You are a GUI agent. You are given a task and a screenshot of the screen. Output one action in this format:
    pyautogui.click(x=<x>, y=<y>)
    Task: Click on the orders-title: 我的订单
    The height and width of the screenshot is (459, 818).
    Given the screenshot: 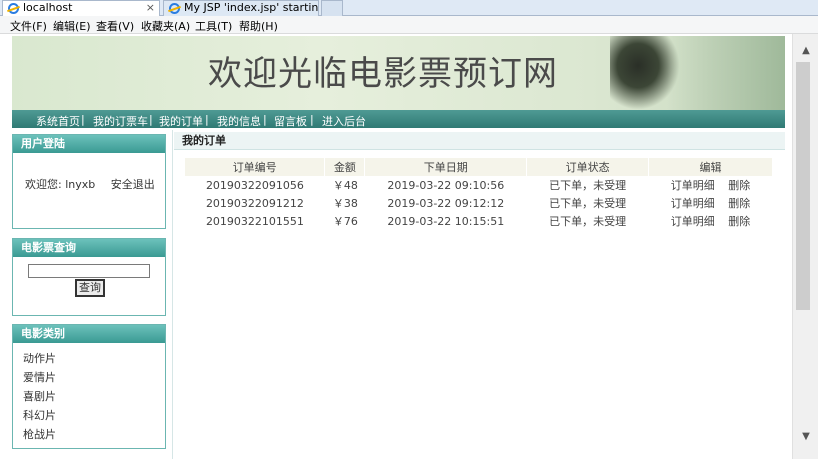 What is the action you would take?
    pyautogui.click(x=479, y=141)
    